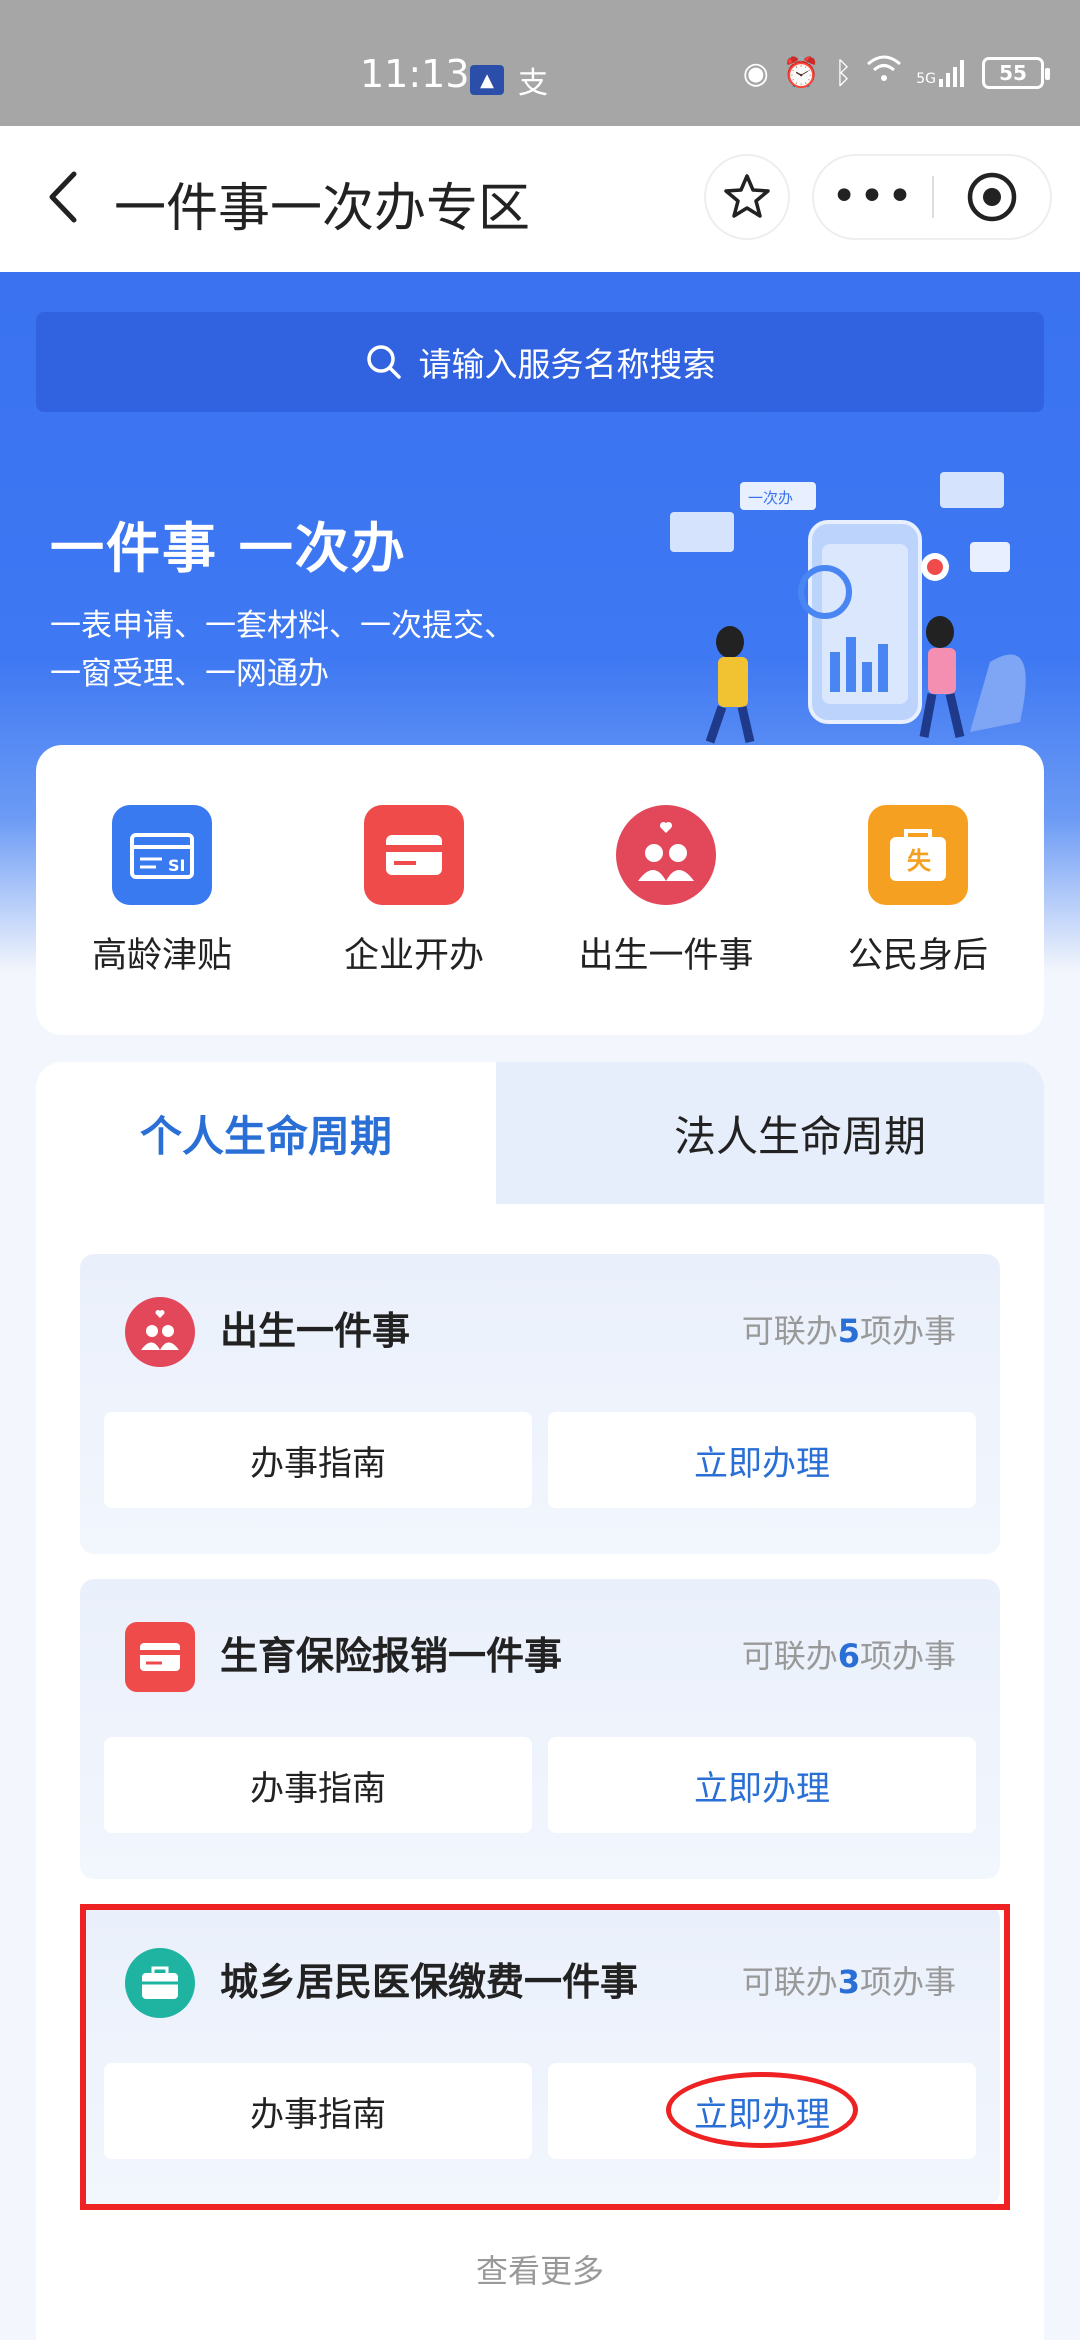  What do you see at coordinates (884, 73) in the screenshot?
I see `wifi-icon` at bounding box center [884, 73].